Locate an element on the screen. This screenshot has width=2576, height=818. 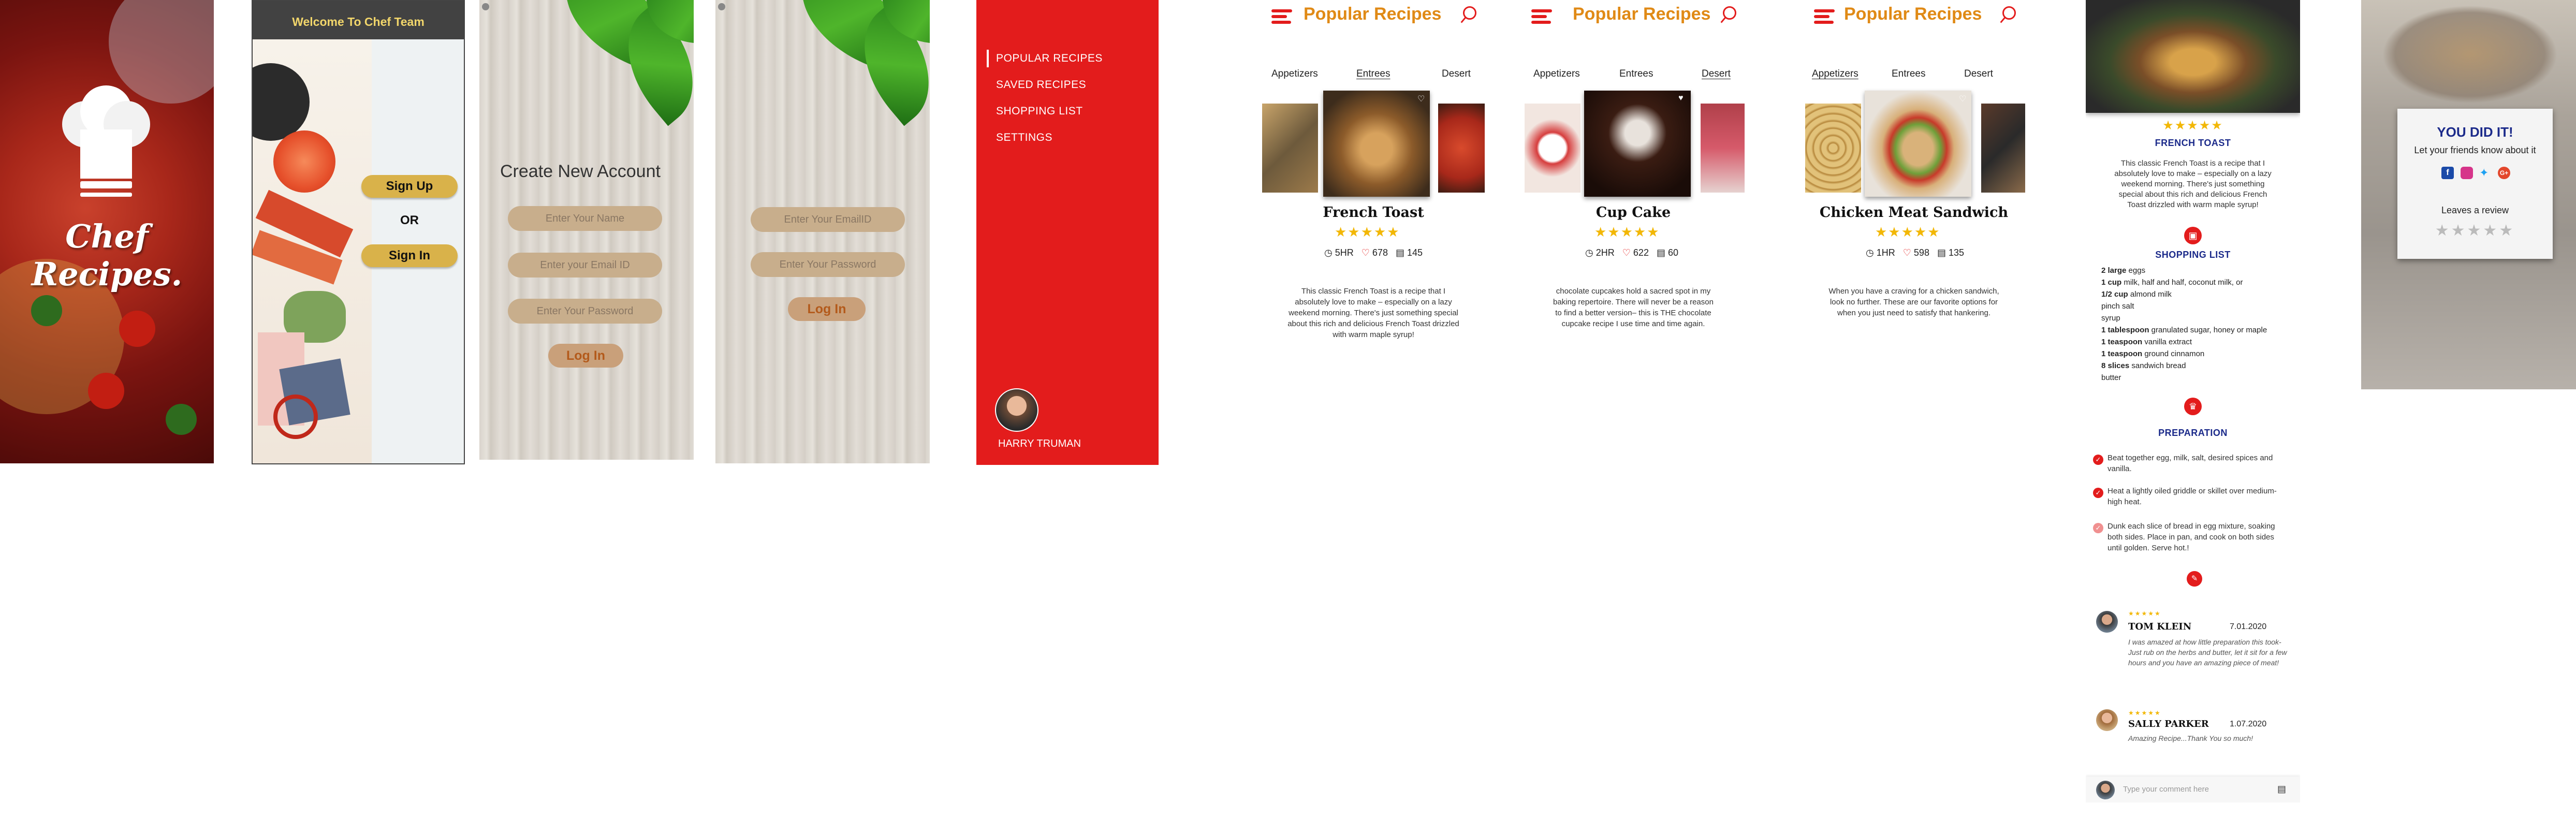
send-icon: ▤ is located at coordinates (2281, 789).